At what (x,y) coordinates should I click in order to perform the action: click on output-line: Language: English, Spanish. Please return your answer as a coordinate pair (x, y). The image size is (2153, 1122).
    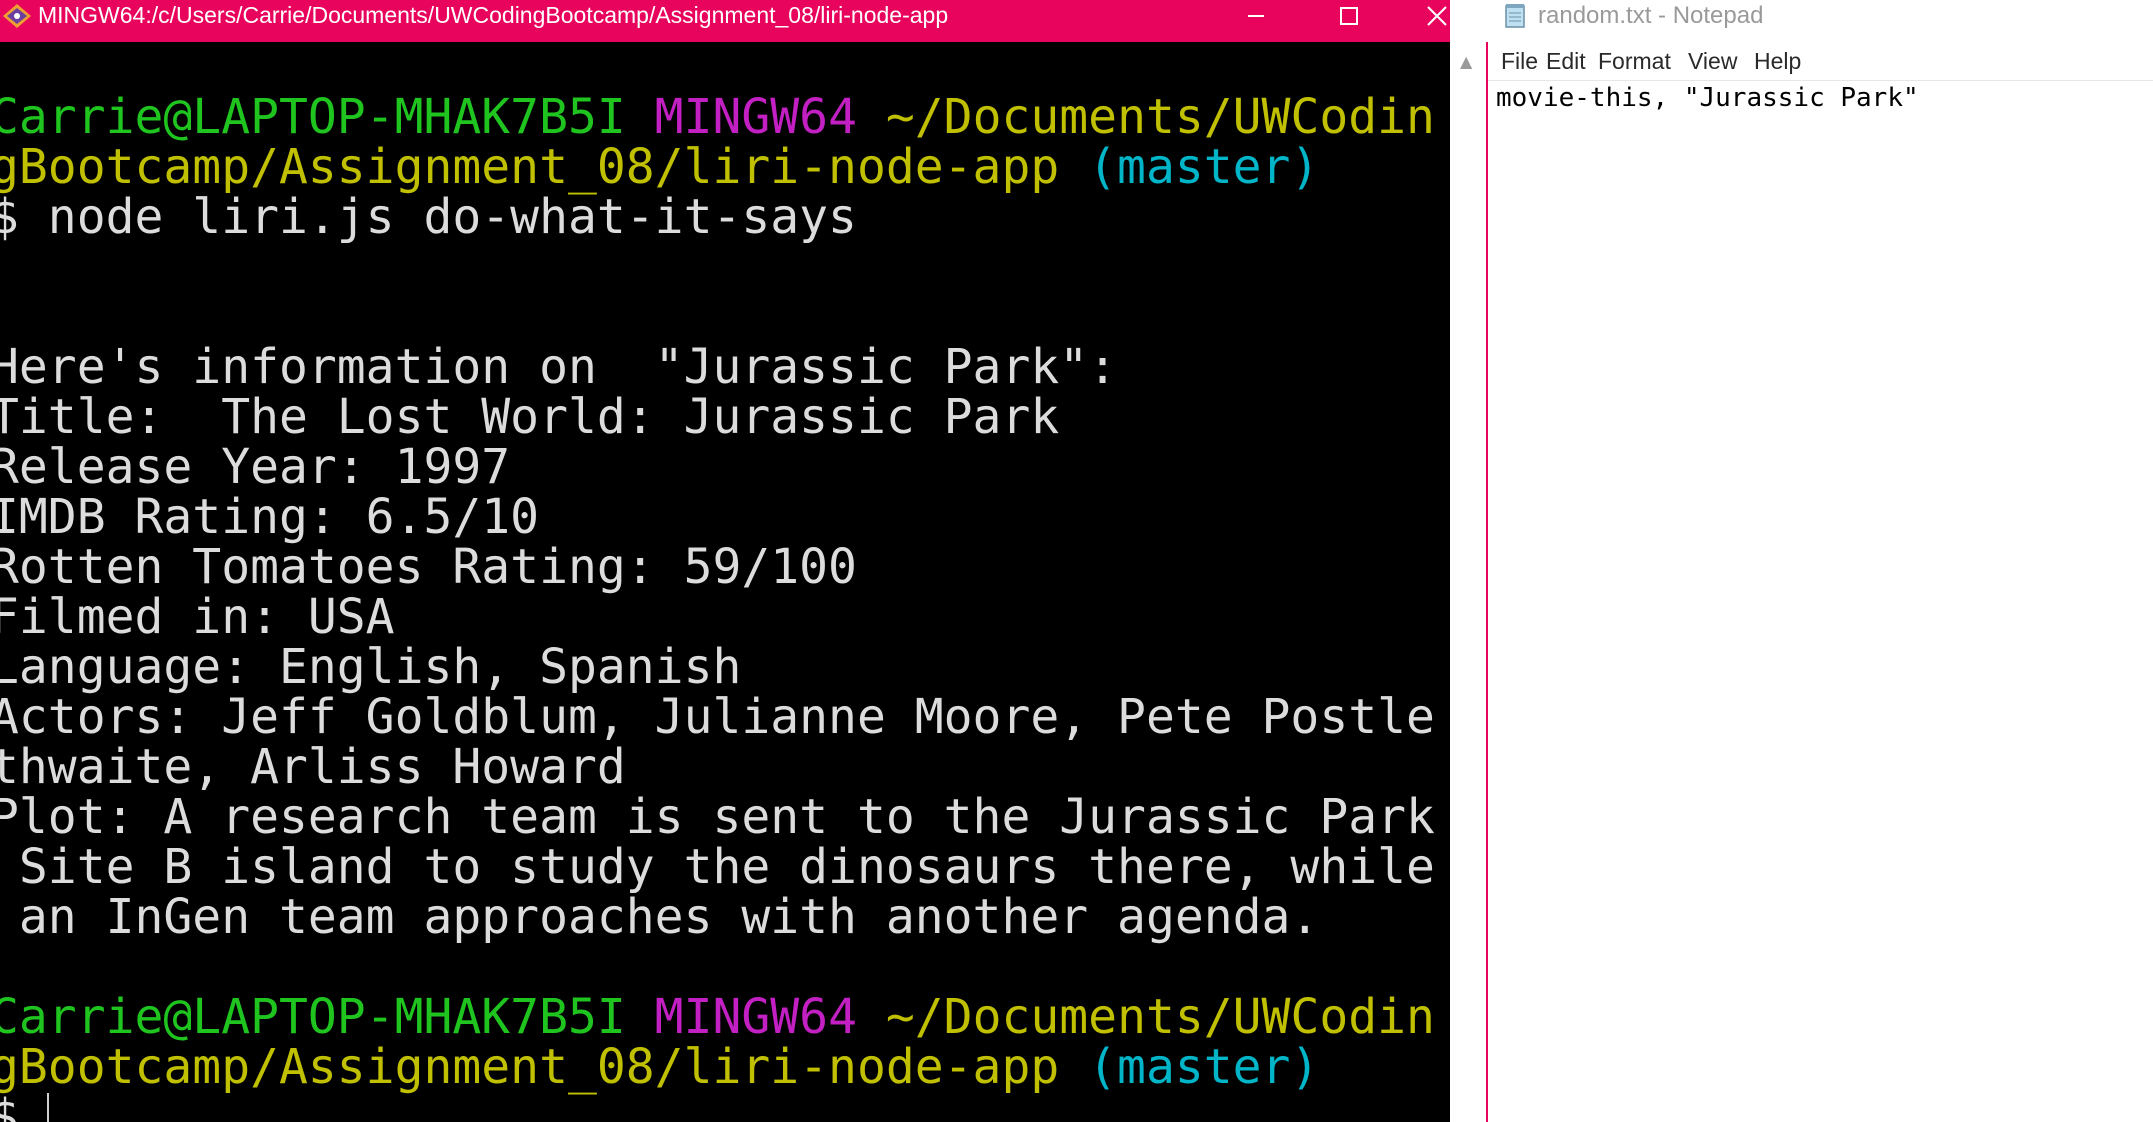
    Looking at the image, I should click on (371, 667).